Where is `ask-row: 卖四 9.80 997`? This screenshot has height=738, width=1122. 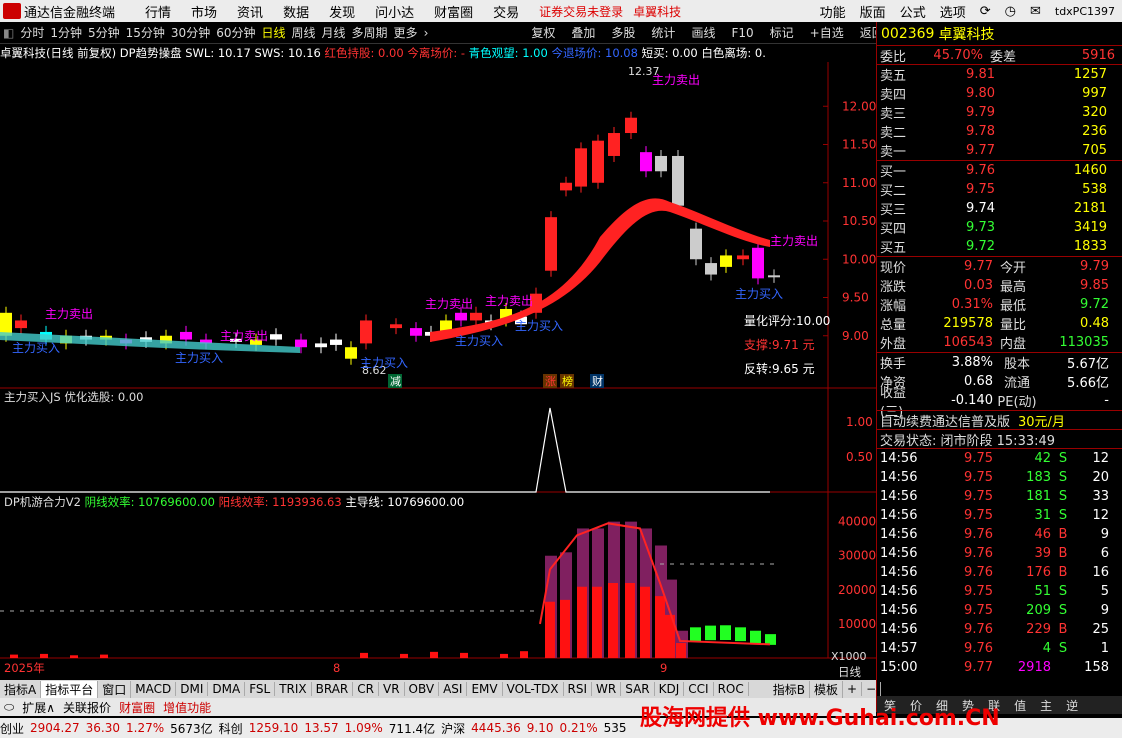
ask-row: 卖四 9.80 997 is located at coordinates (999, 93).